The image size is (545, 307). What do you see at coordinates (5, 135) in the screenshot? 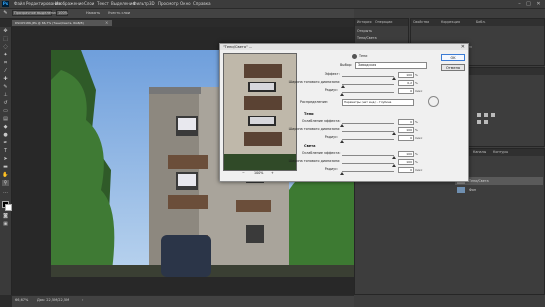
I see `dodge-tool-icon: ●` at bounding box center [5, 135].